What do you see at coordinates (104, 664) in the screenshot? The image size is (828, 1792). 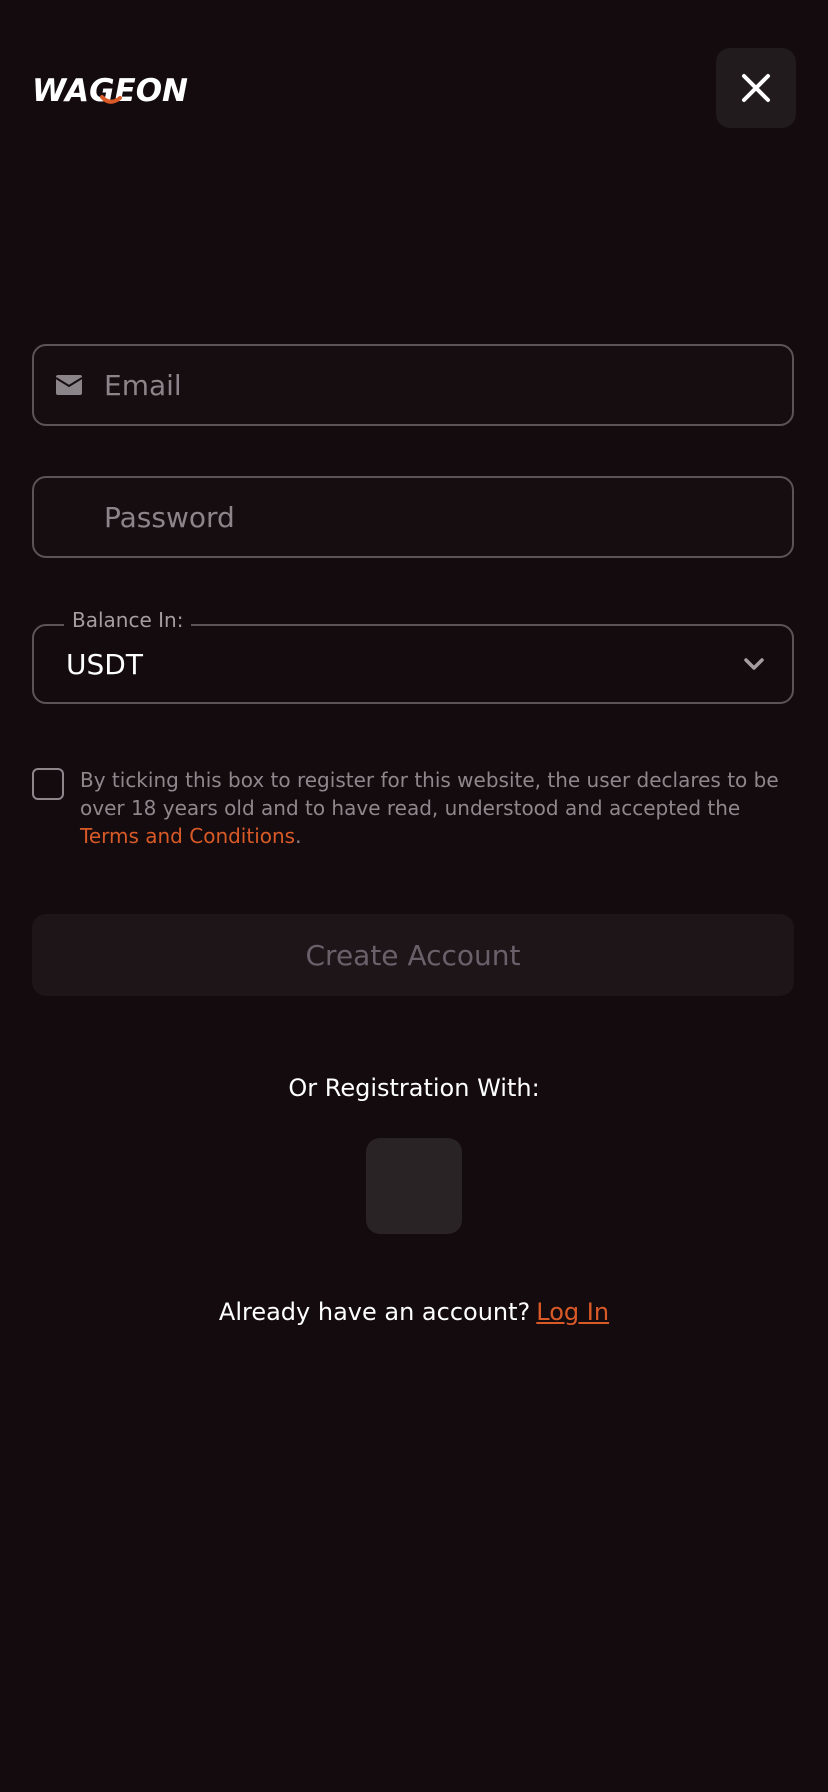 I see `balance-value: USDT` at bounding box center [104, 664].